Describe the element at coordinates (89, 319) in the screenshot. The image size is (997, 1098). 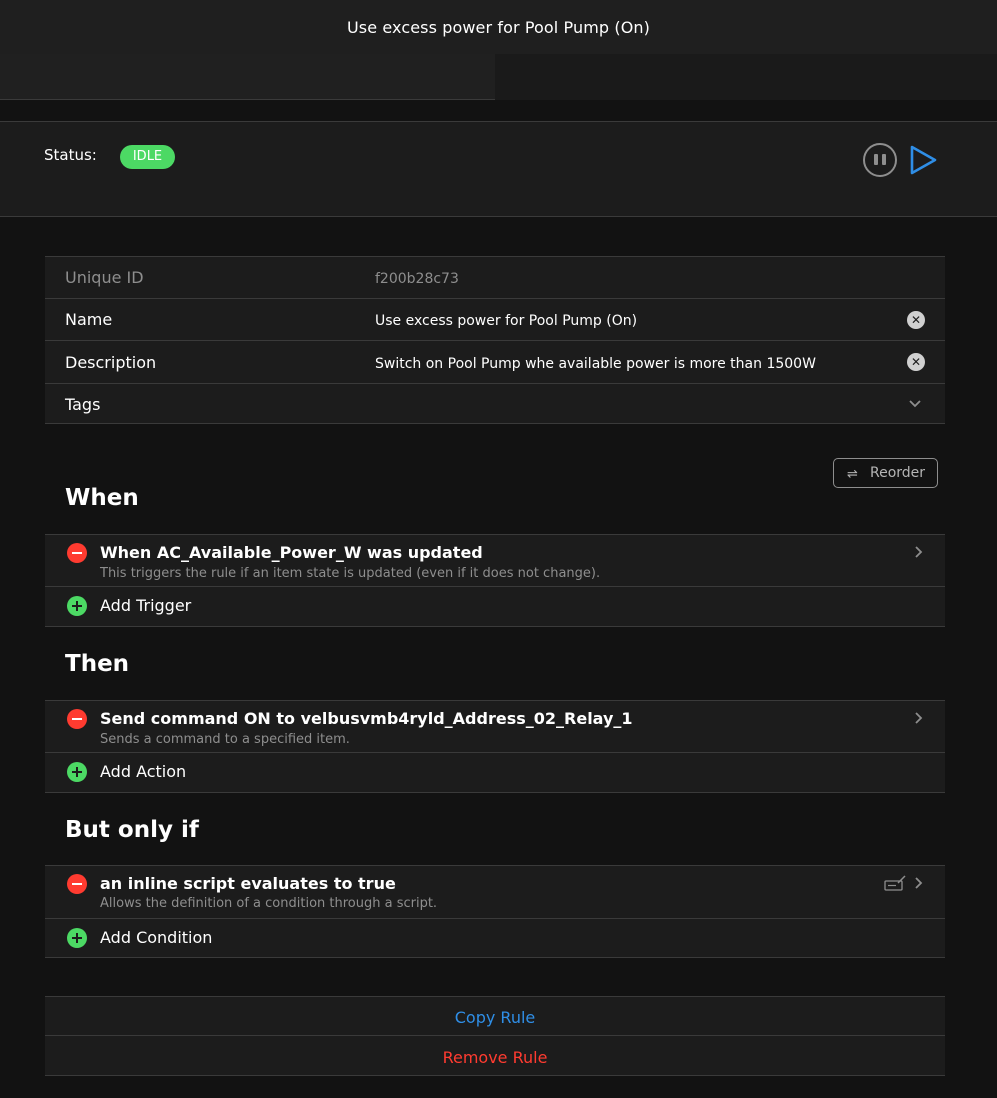
I see `name-label: Name` at that location.